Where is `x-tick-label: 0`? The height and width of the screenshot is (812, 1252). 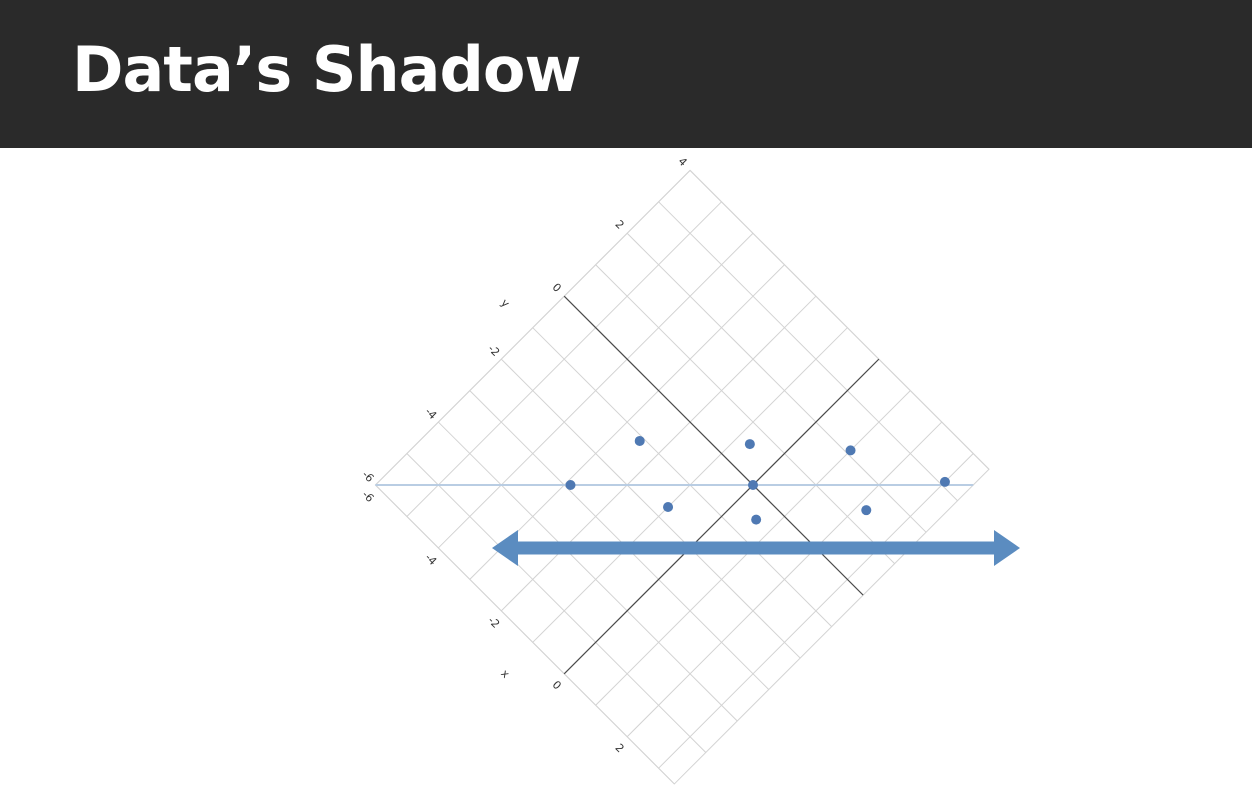 x-tick-label: 0 is located at coordinates (557, 685).